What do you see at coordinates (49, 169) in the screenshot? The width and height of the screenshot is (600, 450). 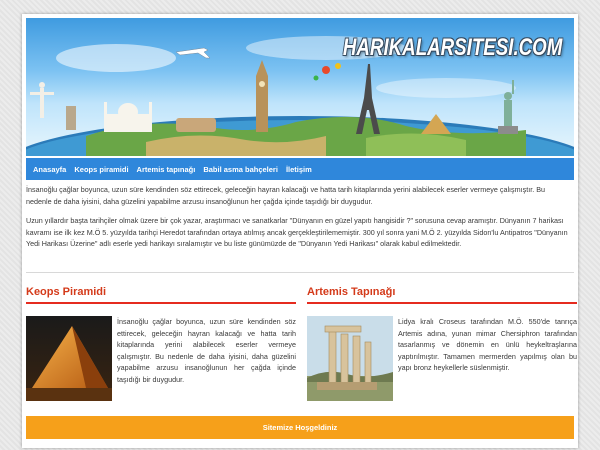 I see `nav-item-anasayfa: Anasayfa` at bounding box center [49, 169].